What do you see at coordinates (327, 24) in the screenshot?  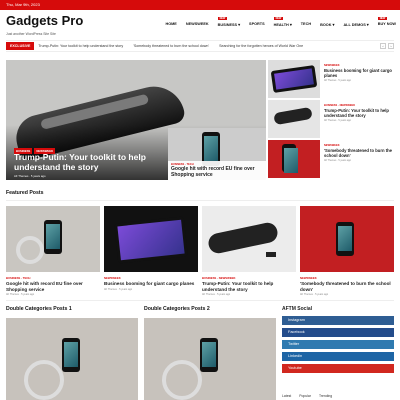 I see `nav-book: BOOK ▾` at bounding box center [327, 24].